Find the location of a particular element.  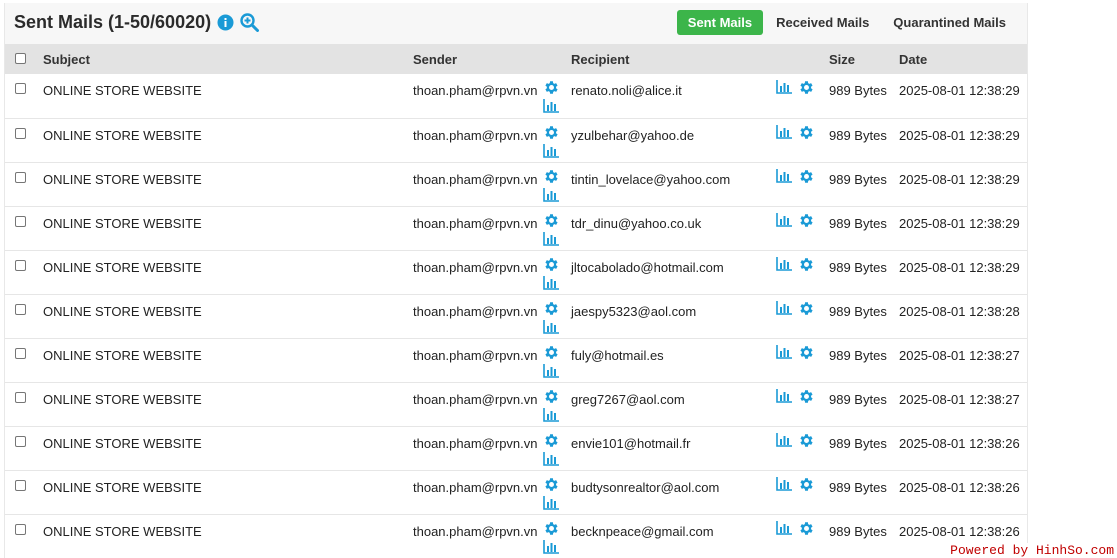

select-all-checkbox is located at coordinates (20, 58).